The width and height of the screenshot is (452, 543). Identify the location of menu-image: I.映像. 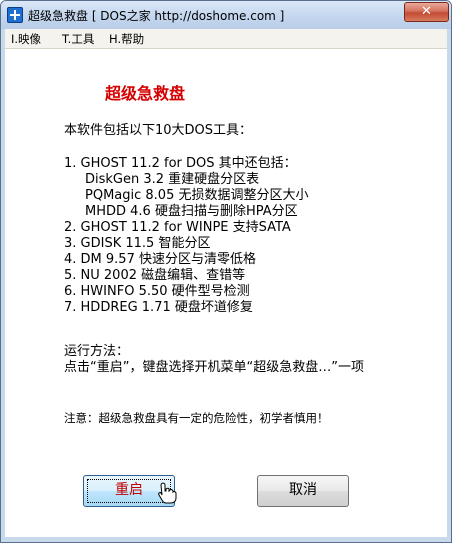
(26, 39).